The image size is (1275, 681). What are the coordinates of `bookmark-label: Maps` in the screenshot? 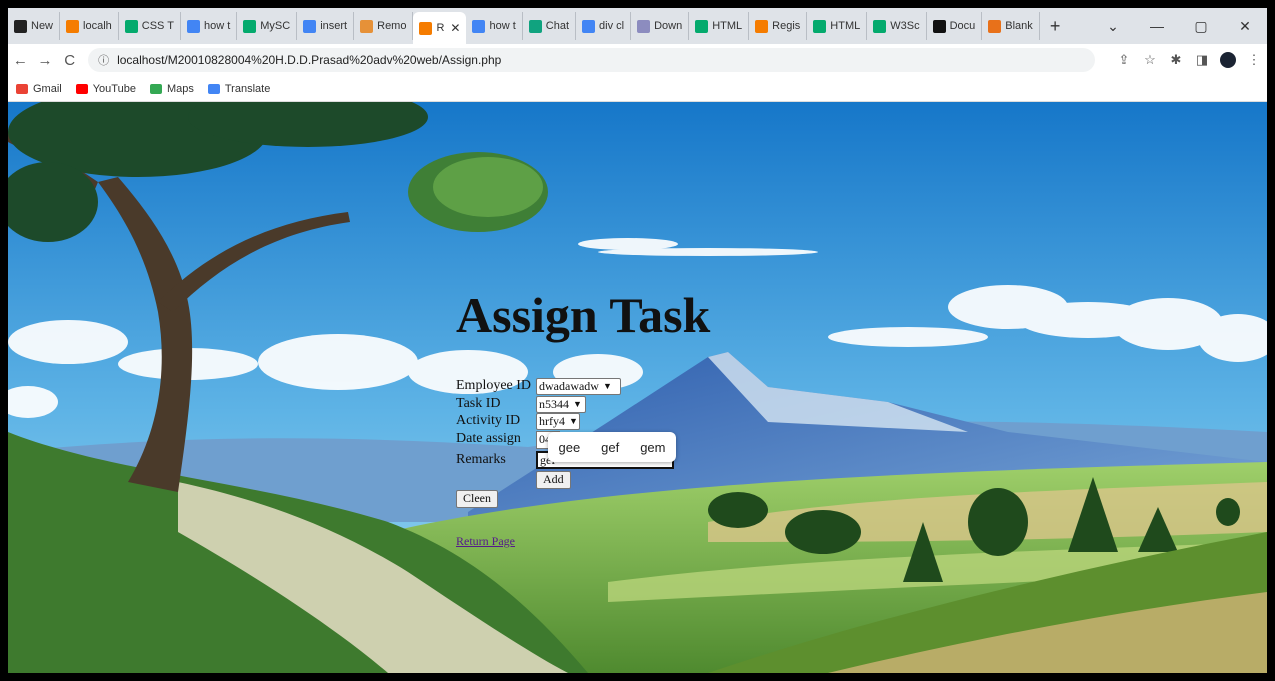 It's located at (180, 88).